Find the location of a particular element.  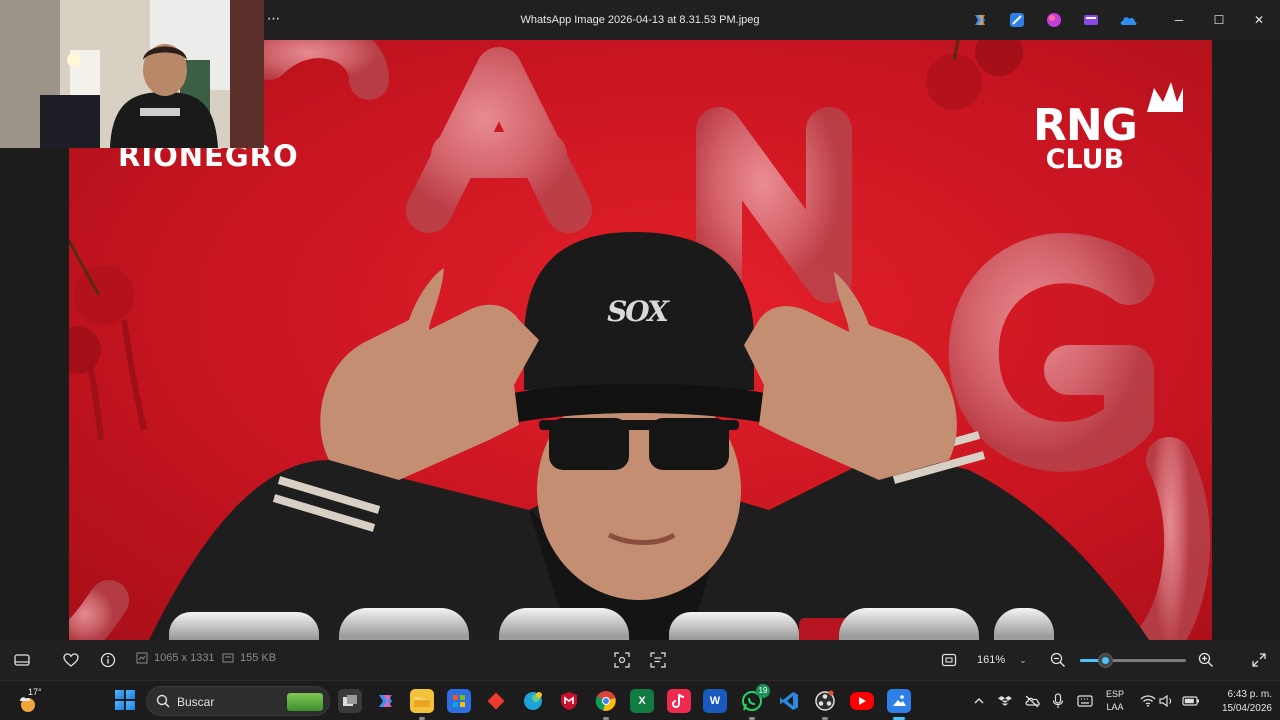

microphone-icon is located at coordinates (1058, 700).